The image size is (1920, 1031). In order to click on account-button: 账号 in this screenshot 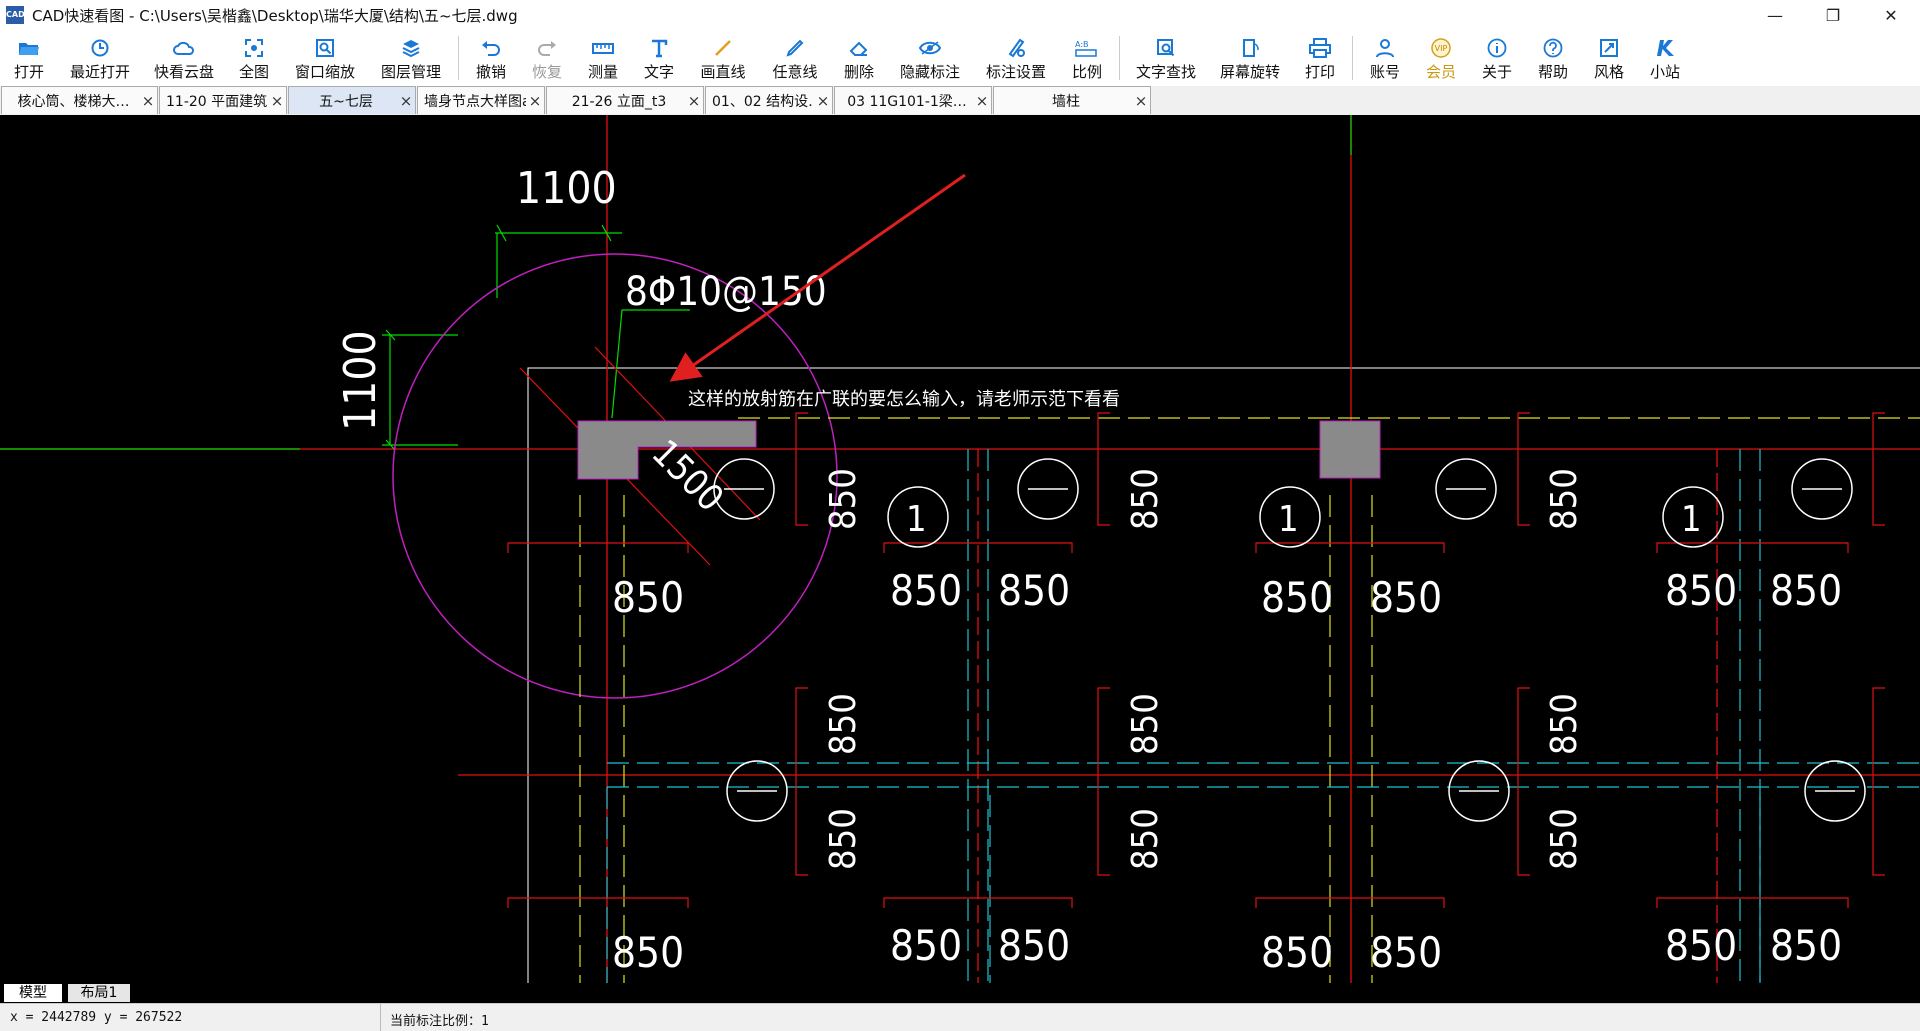, I will do `click(1385, 58)`.